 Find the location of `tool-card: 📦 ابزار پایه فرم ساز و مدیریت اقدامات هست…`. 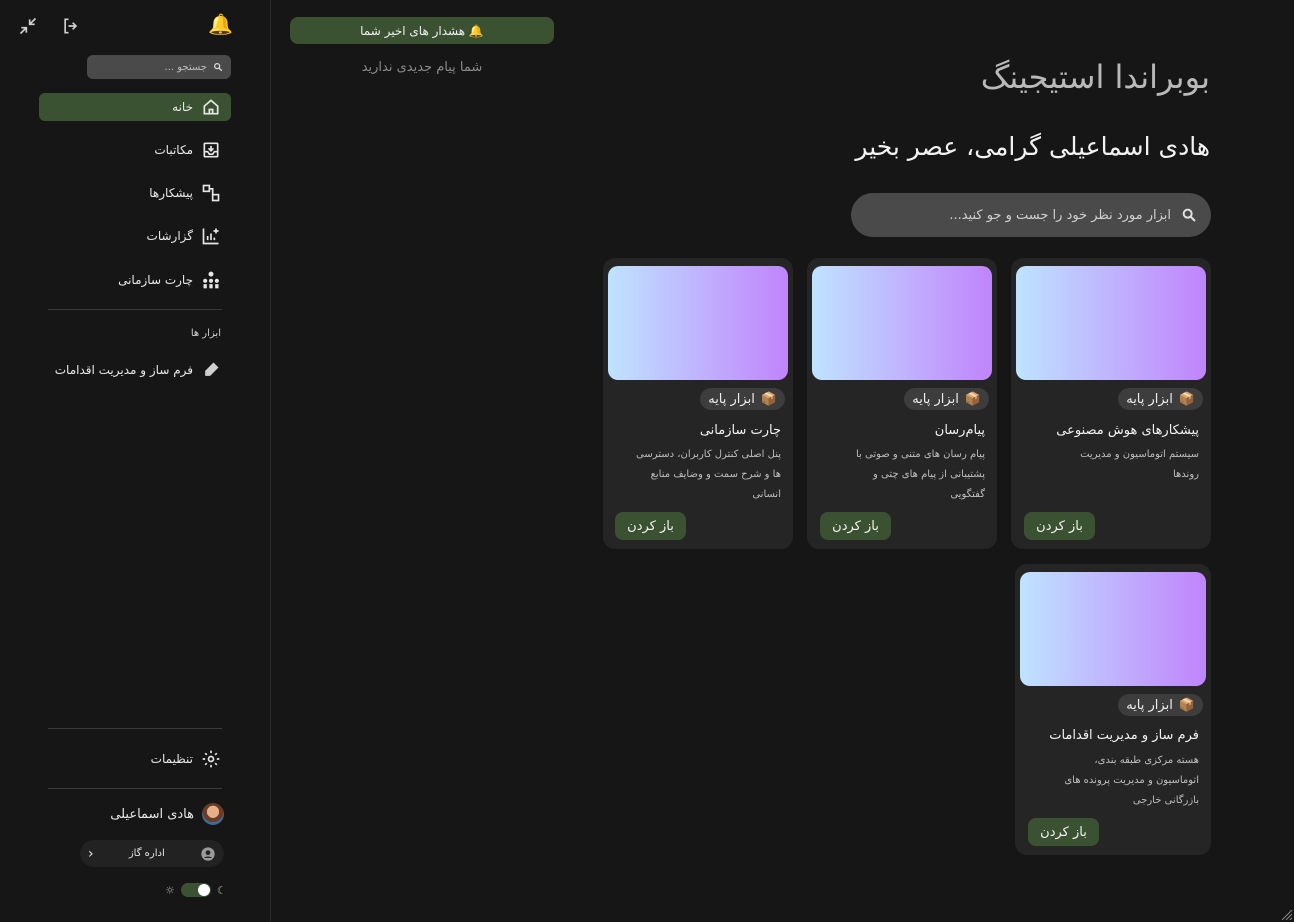

tool-card: 📦 ابزار پایه فرم ساز و مدیریت اقدامات هست… is located at coordinates (1113, 709).